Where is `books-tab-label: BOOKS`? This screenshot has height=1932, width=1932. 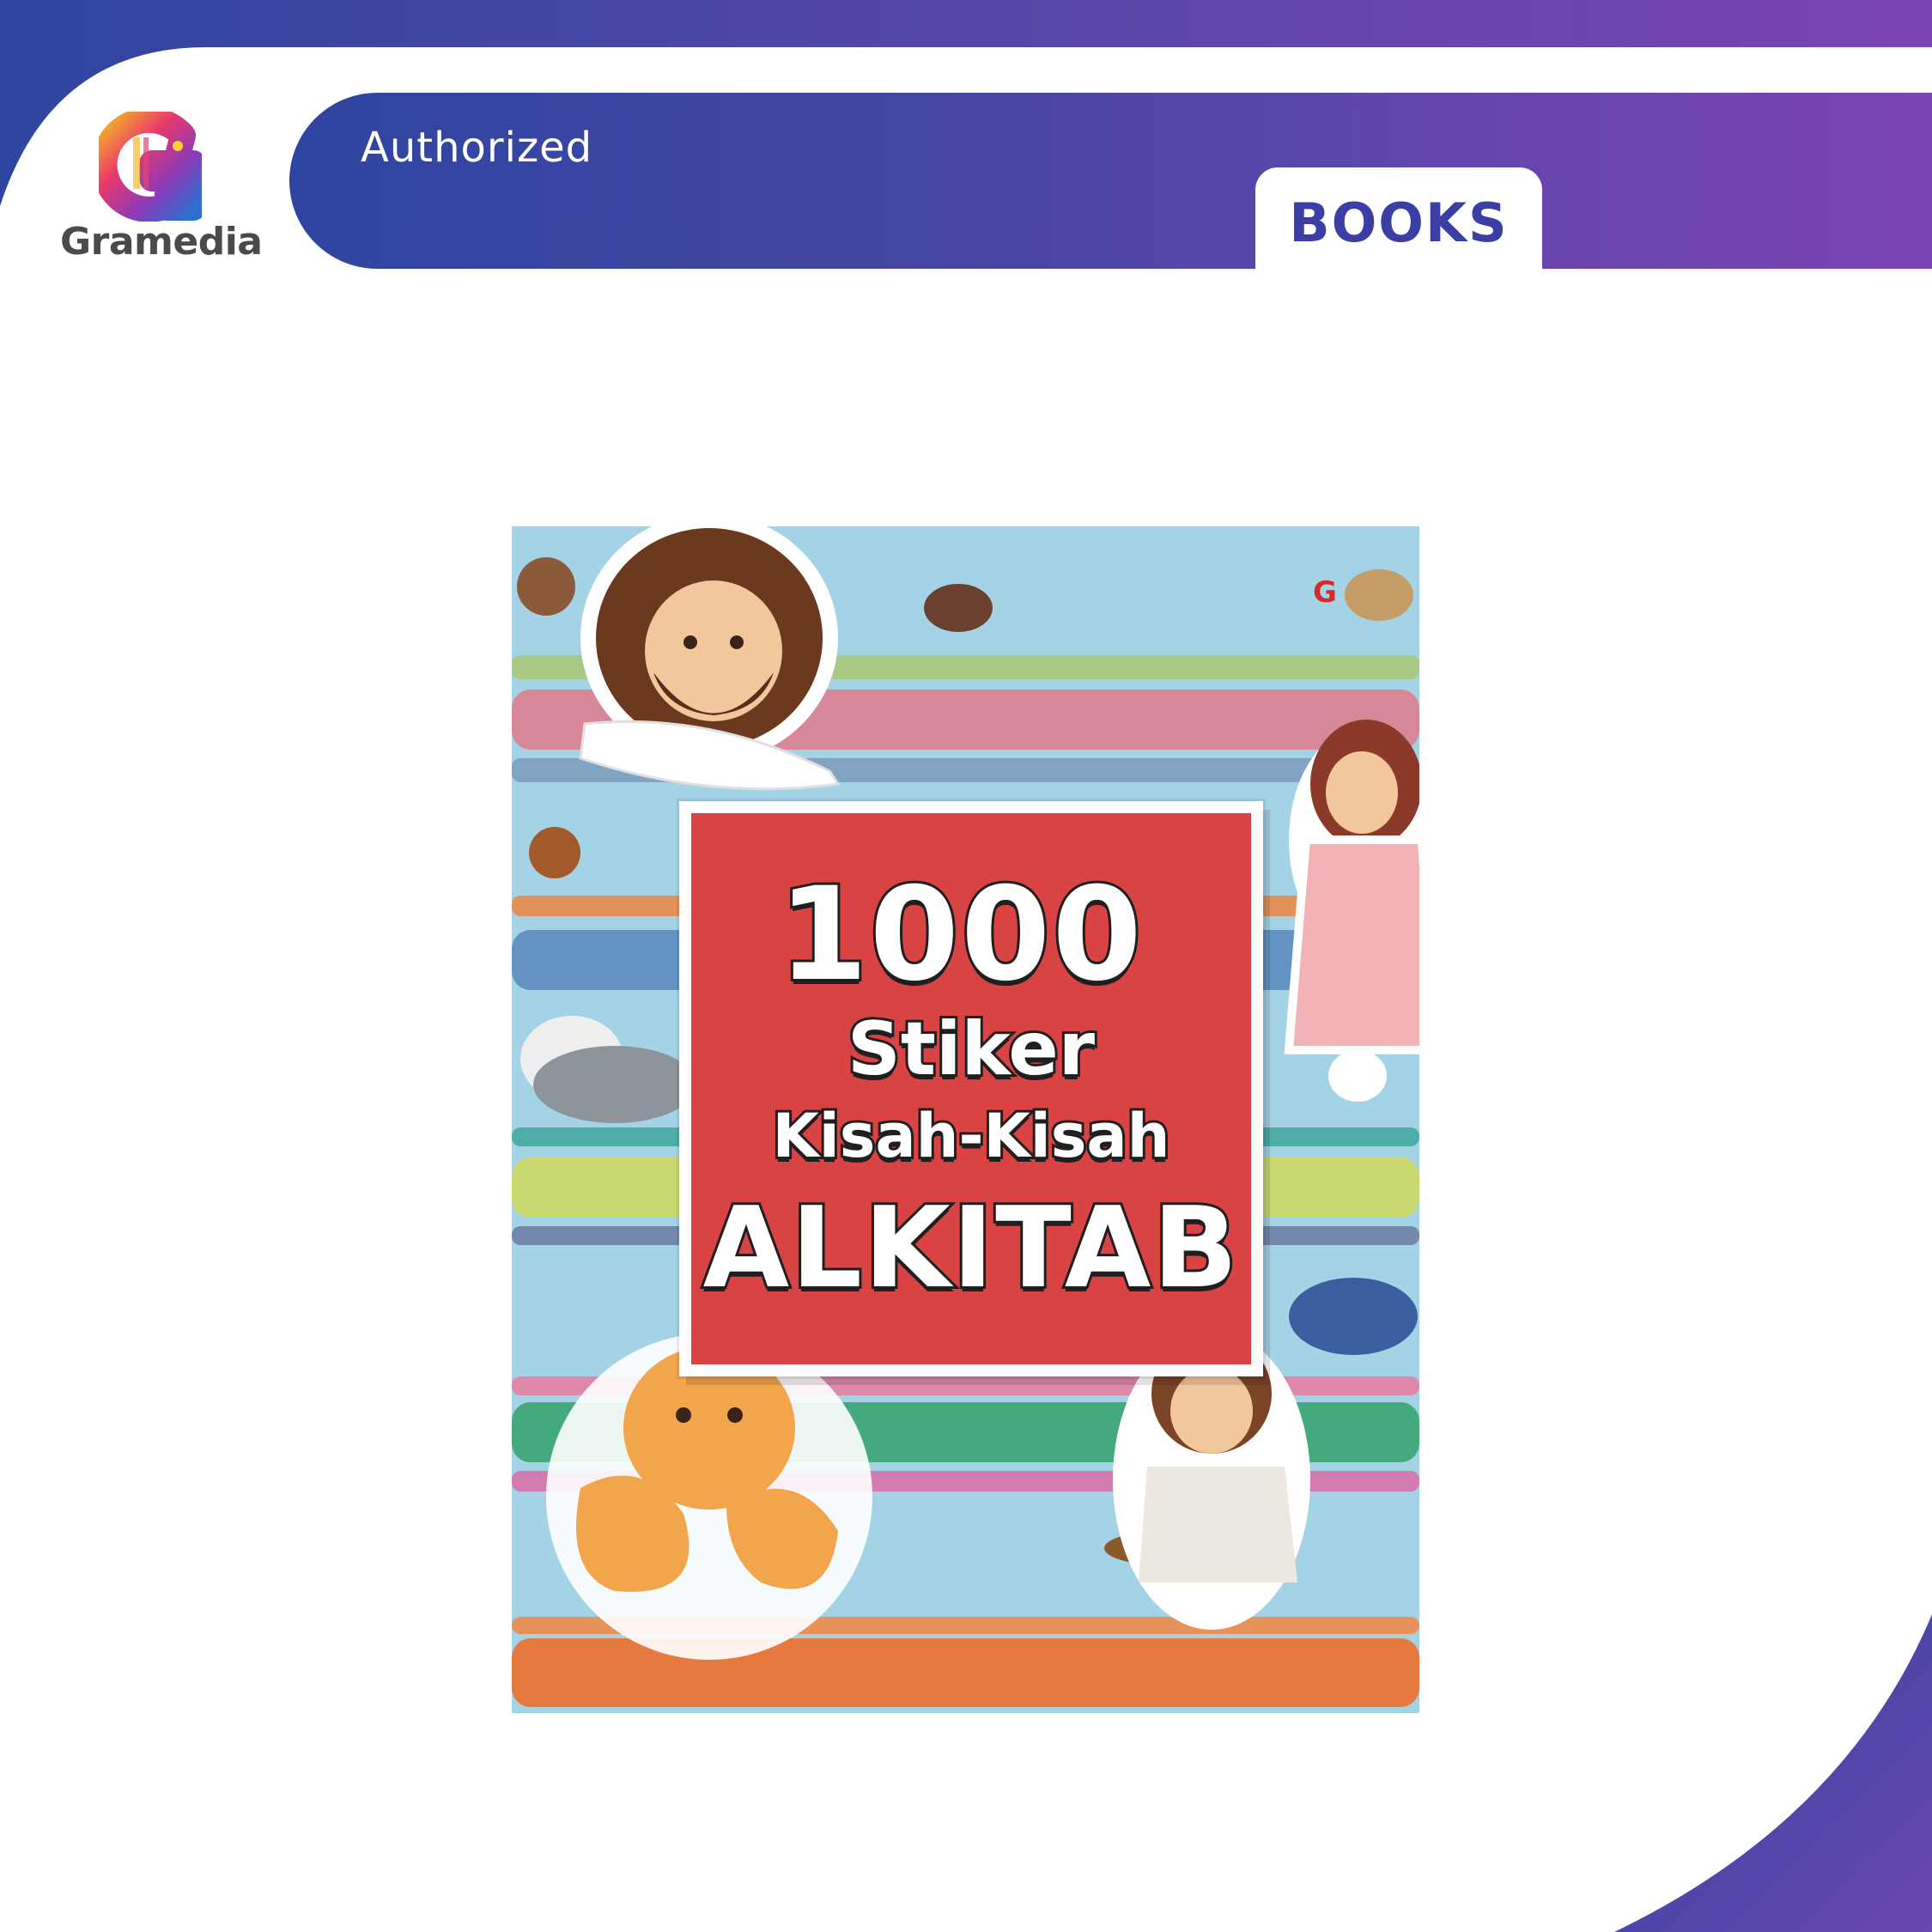
books-tab-label: BOOKS is located at coordinates (1399, 222).